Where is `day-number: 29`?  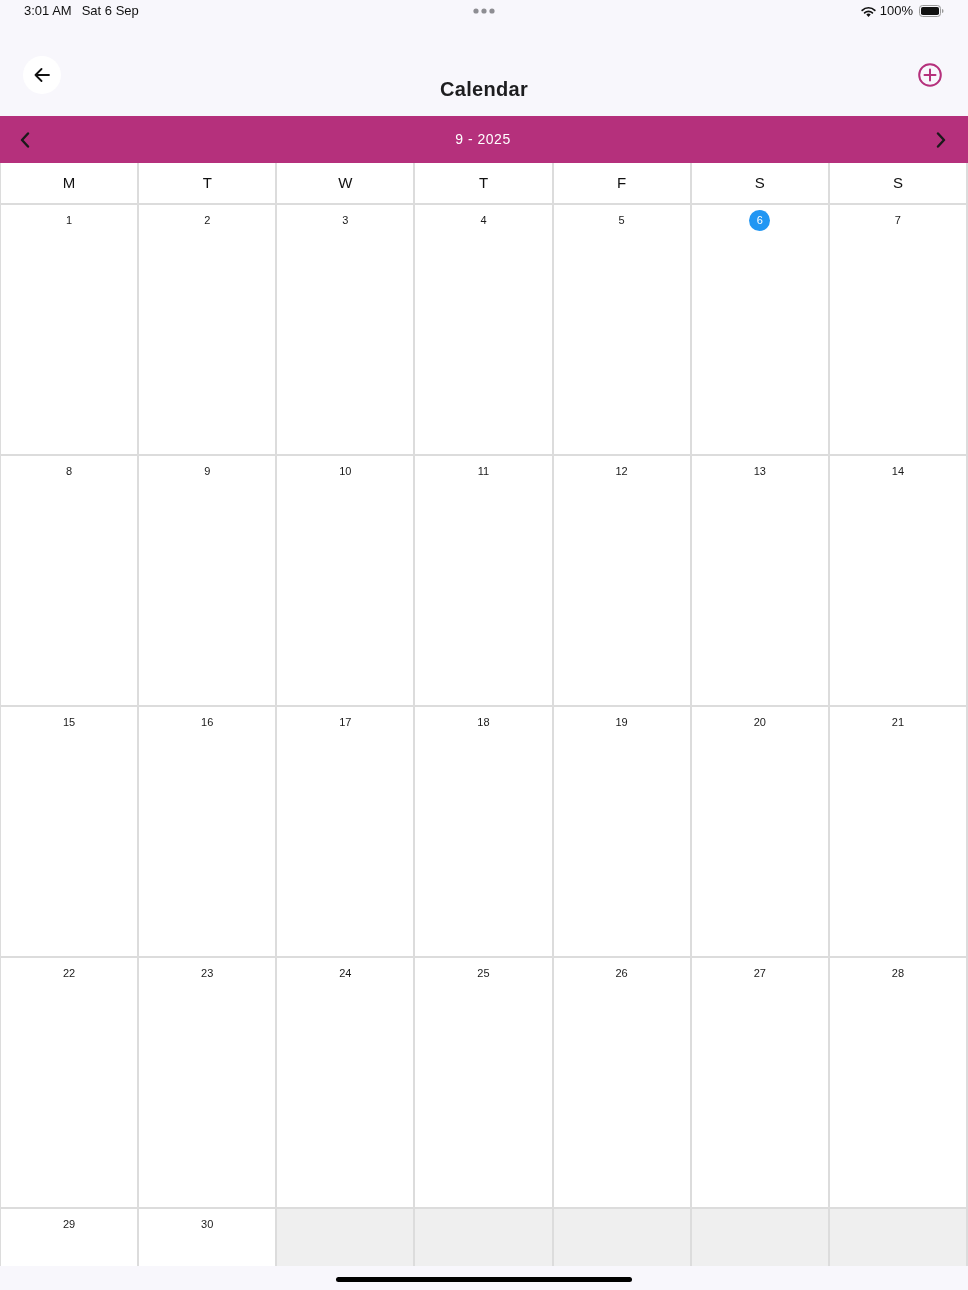
day-number: 29 is located at coordinates (69, 1224).